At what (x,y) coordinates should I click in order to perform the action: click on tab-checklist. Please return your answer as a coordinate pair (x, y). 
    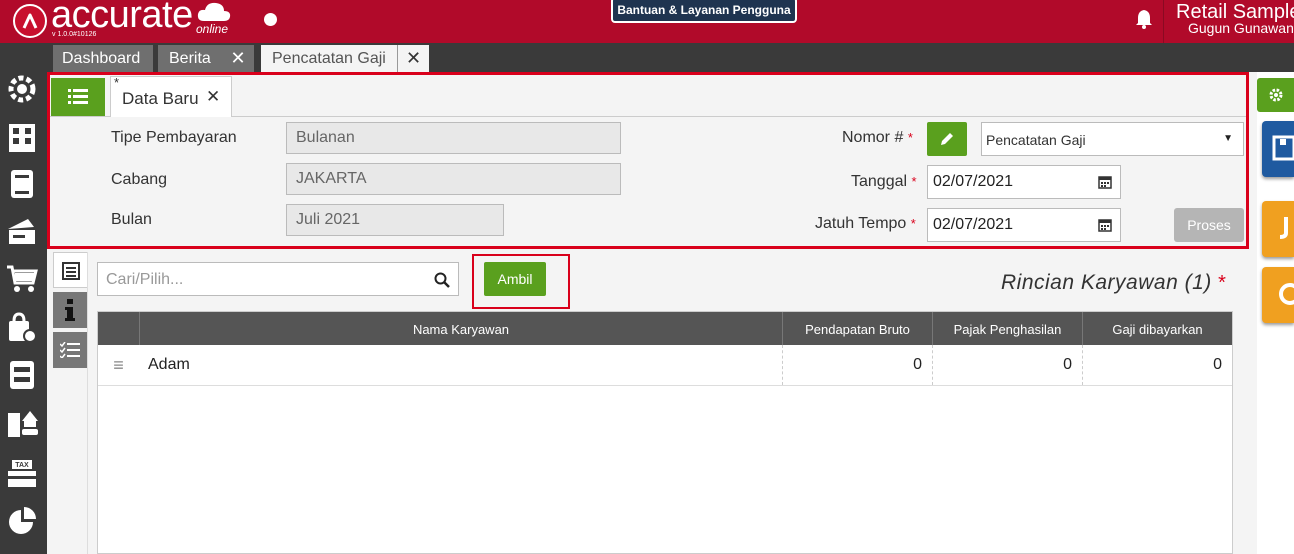
    Looking at the image, I should click on (70, 350).